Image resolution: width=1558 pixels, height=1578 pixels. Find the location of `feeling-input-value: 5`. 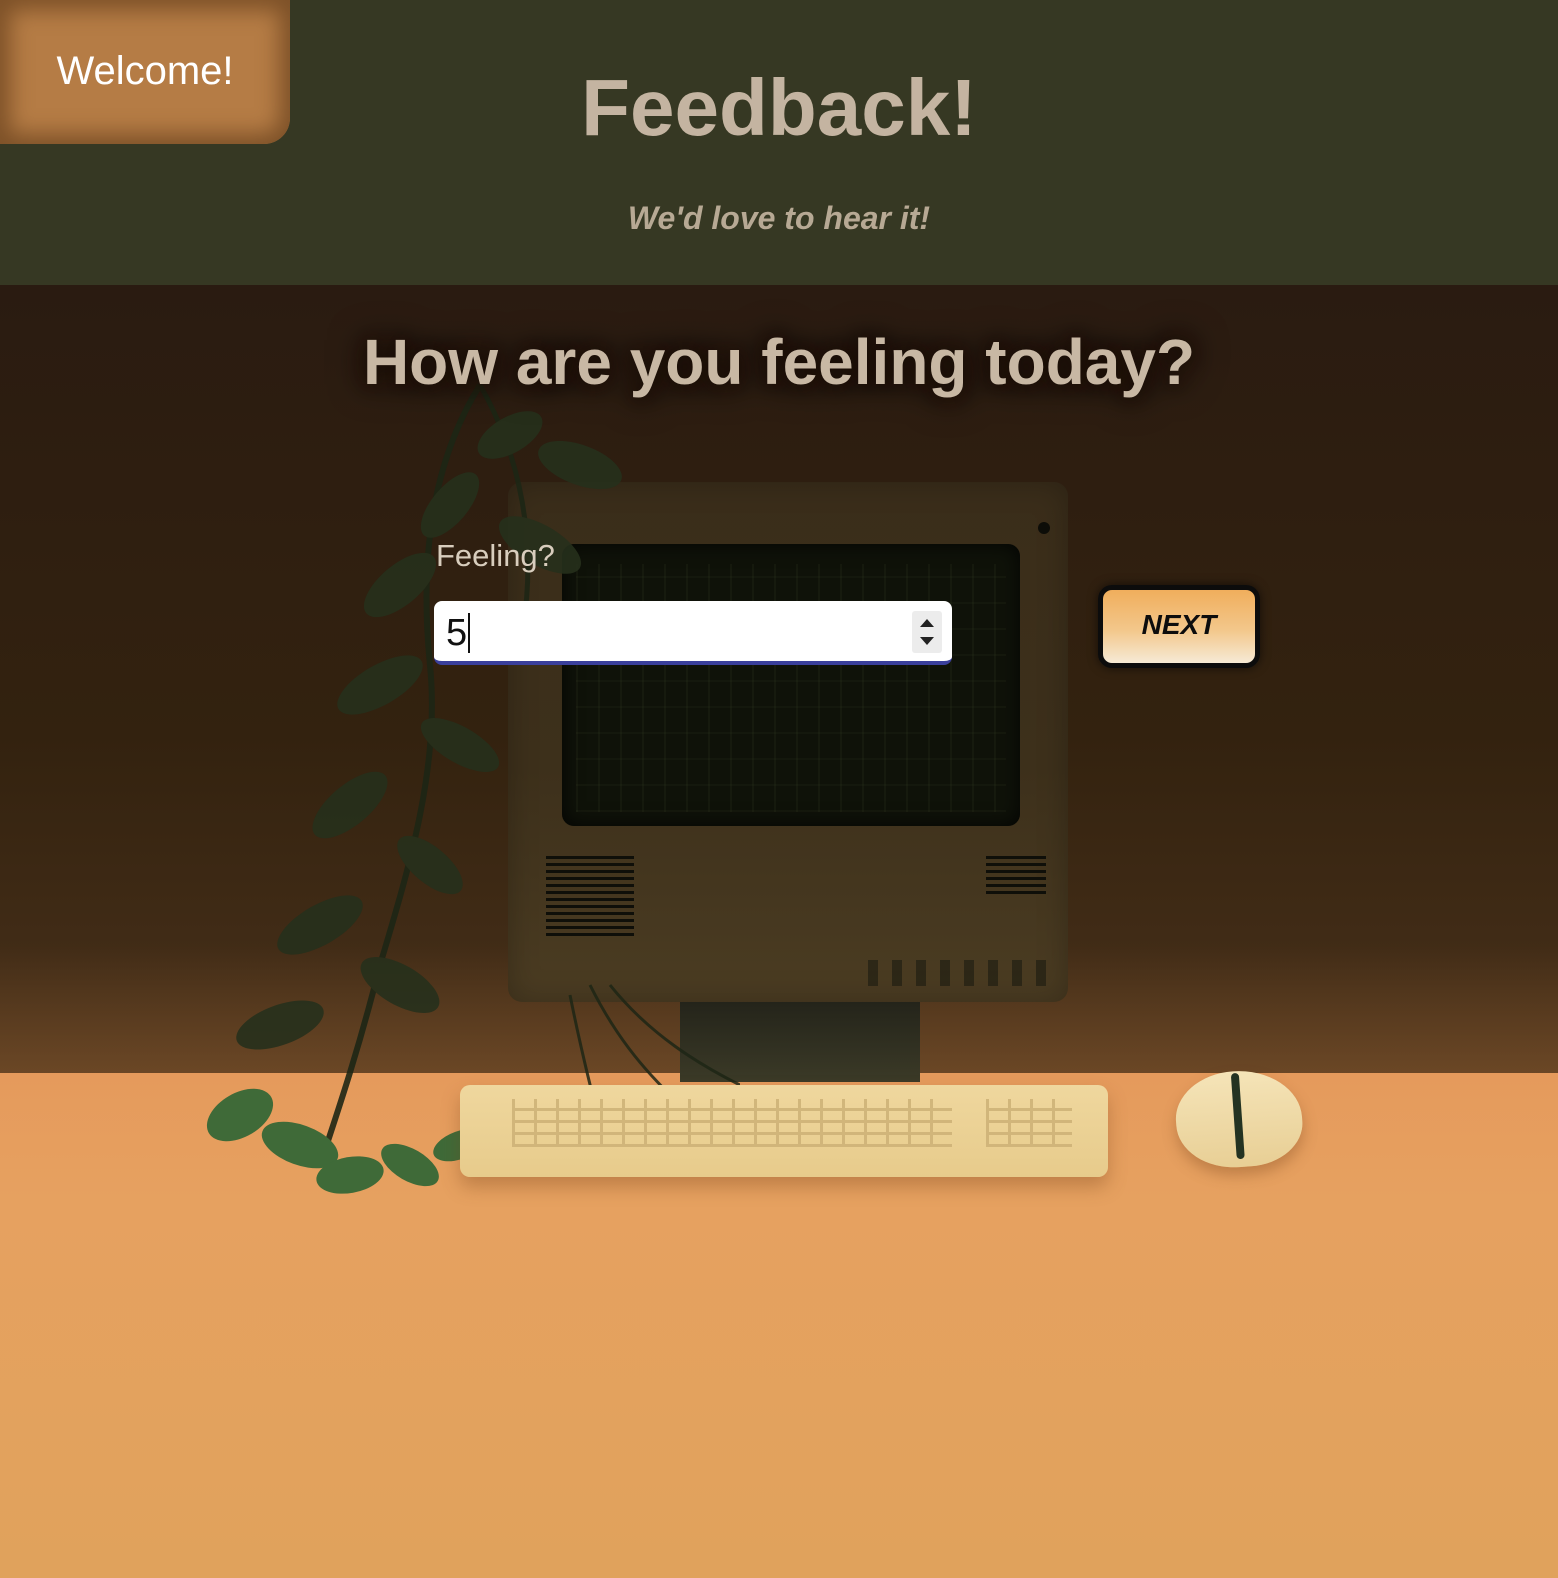

feeling-input-value: 5 is located at coordinates (458, 633).